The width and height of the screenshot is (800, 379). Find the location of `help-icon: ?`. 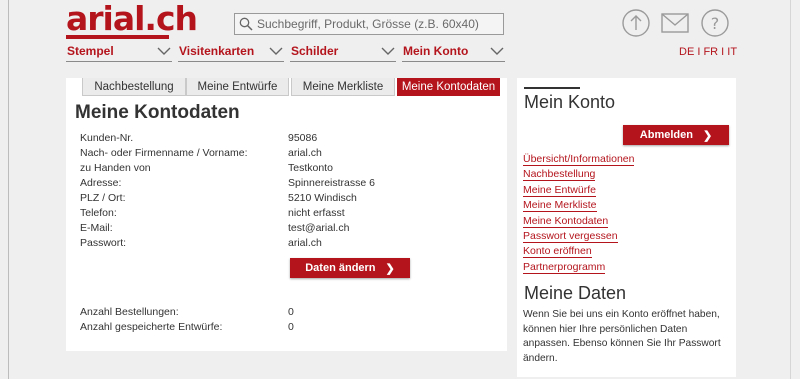

help-icon: ? is located at coordinates (715, 23).